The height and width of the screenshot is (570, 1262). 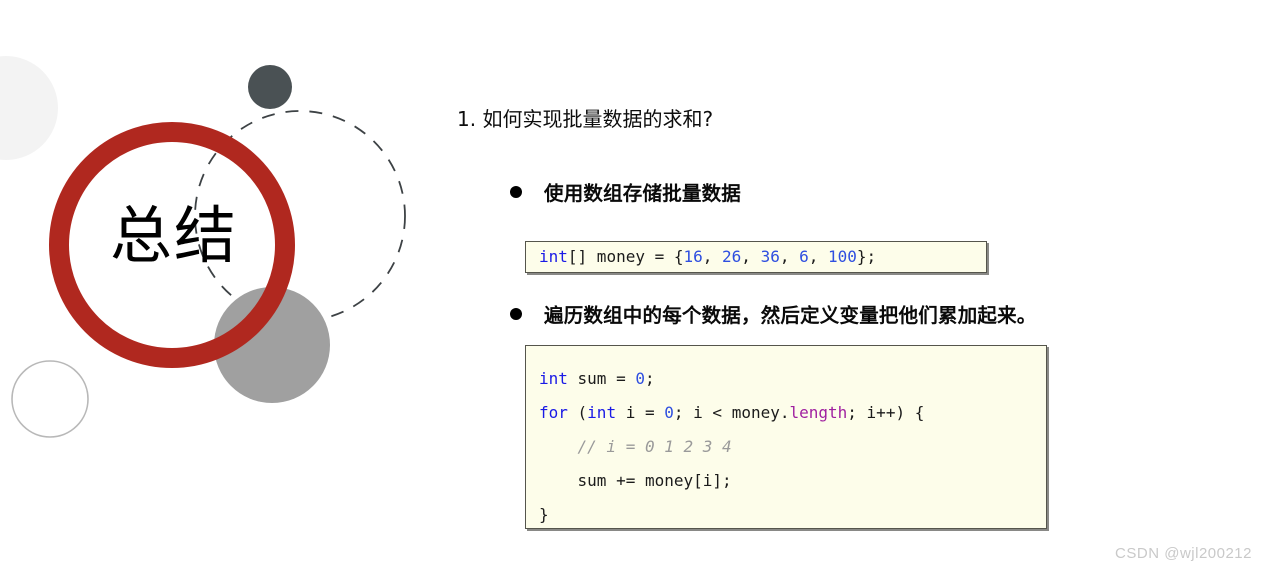 I want to click on bullet-item-1: 使用数组存储批量数据, so click(x=625, y=191).